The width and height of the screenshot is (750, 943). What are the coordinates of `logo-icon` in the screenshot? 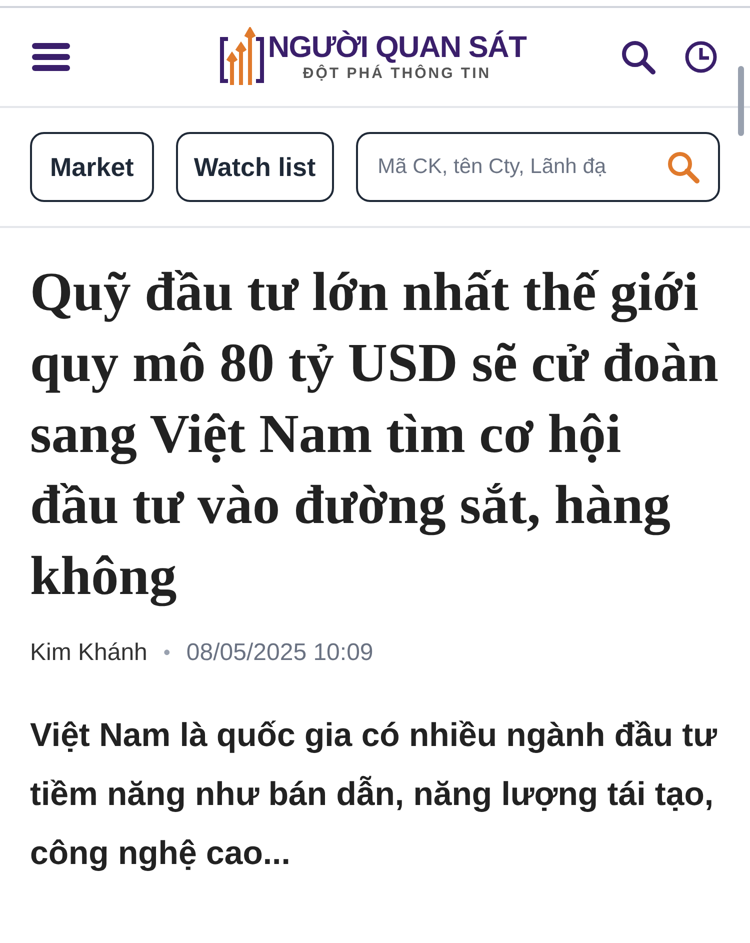 It's located at (242, 57).